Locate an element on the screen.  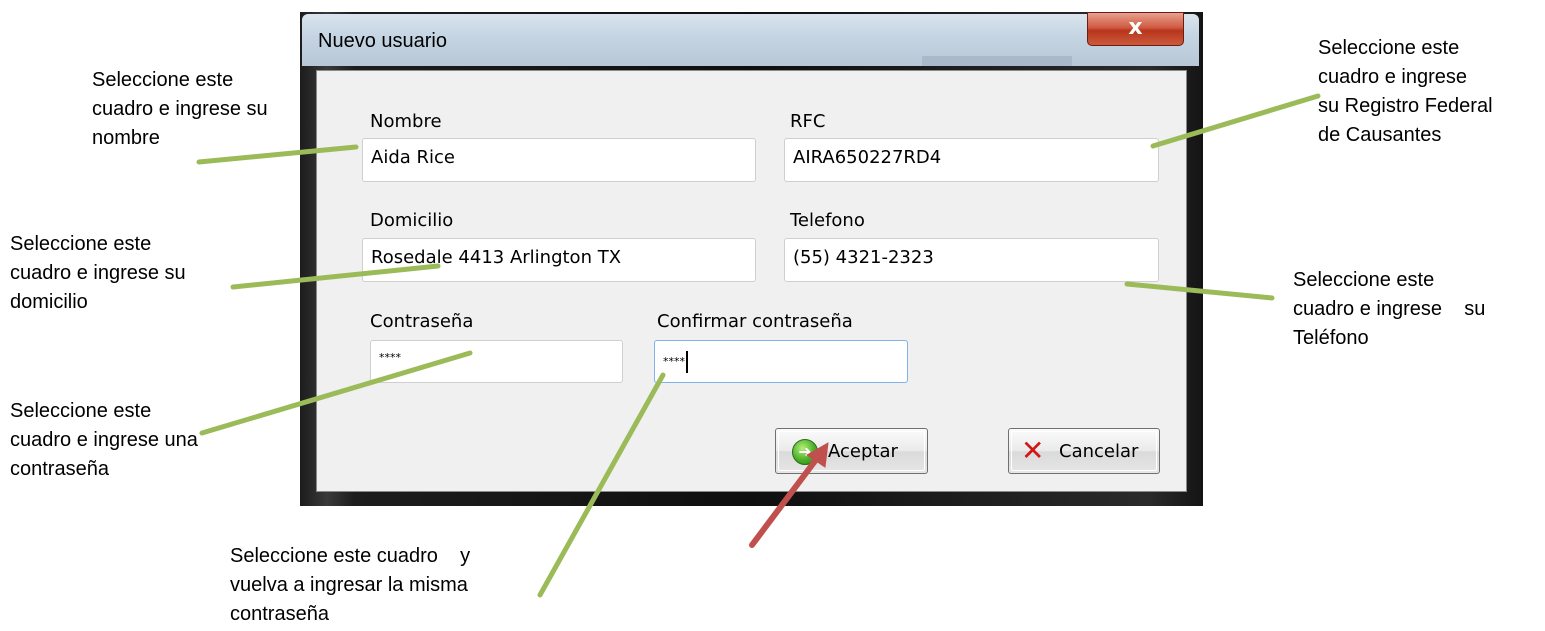
pointer-domicilio is located at coordinates (335, 276).